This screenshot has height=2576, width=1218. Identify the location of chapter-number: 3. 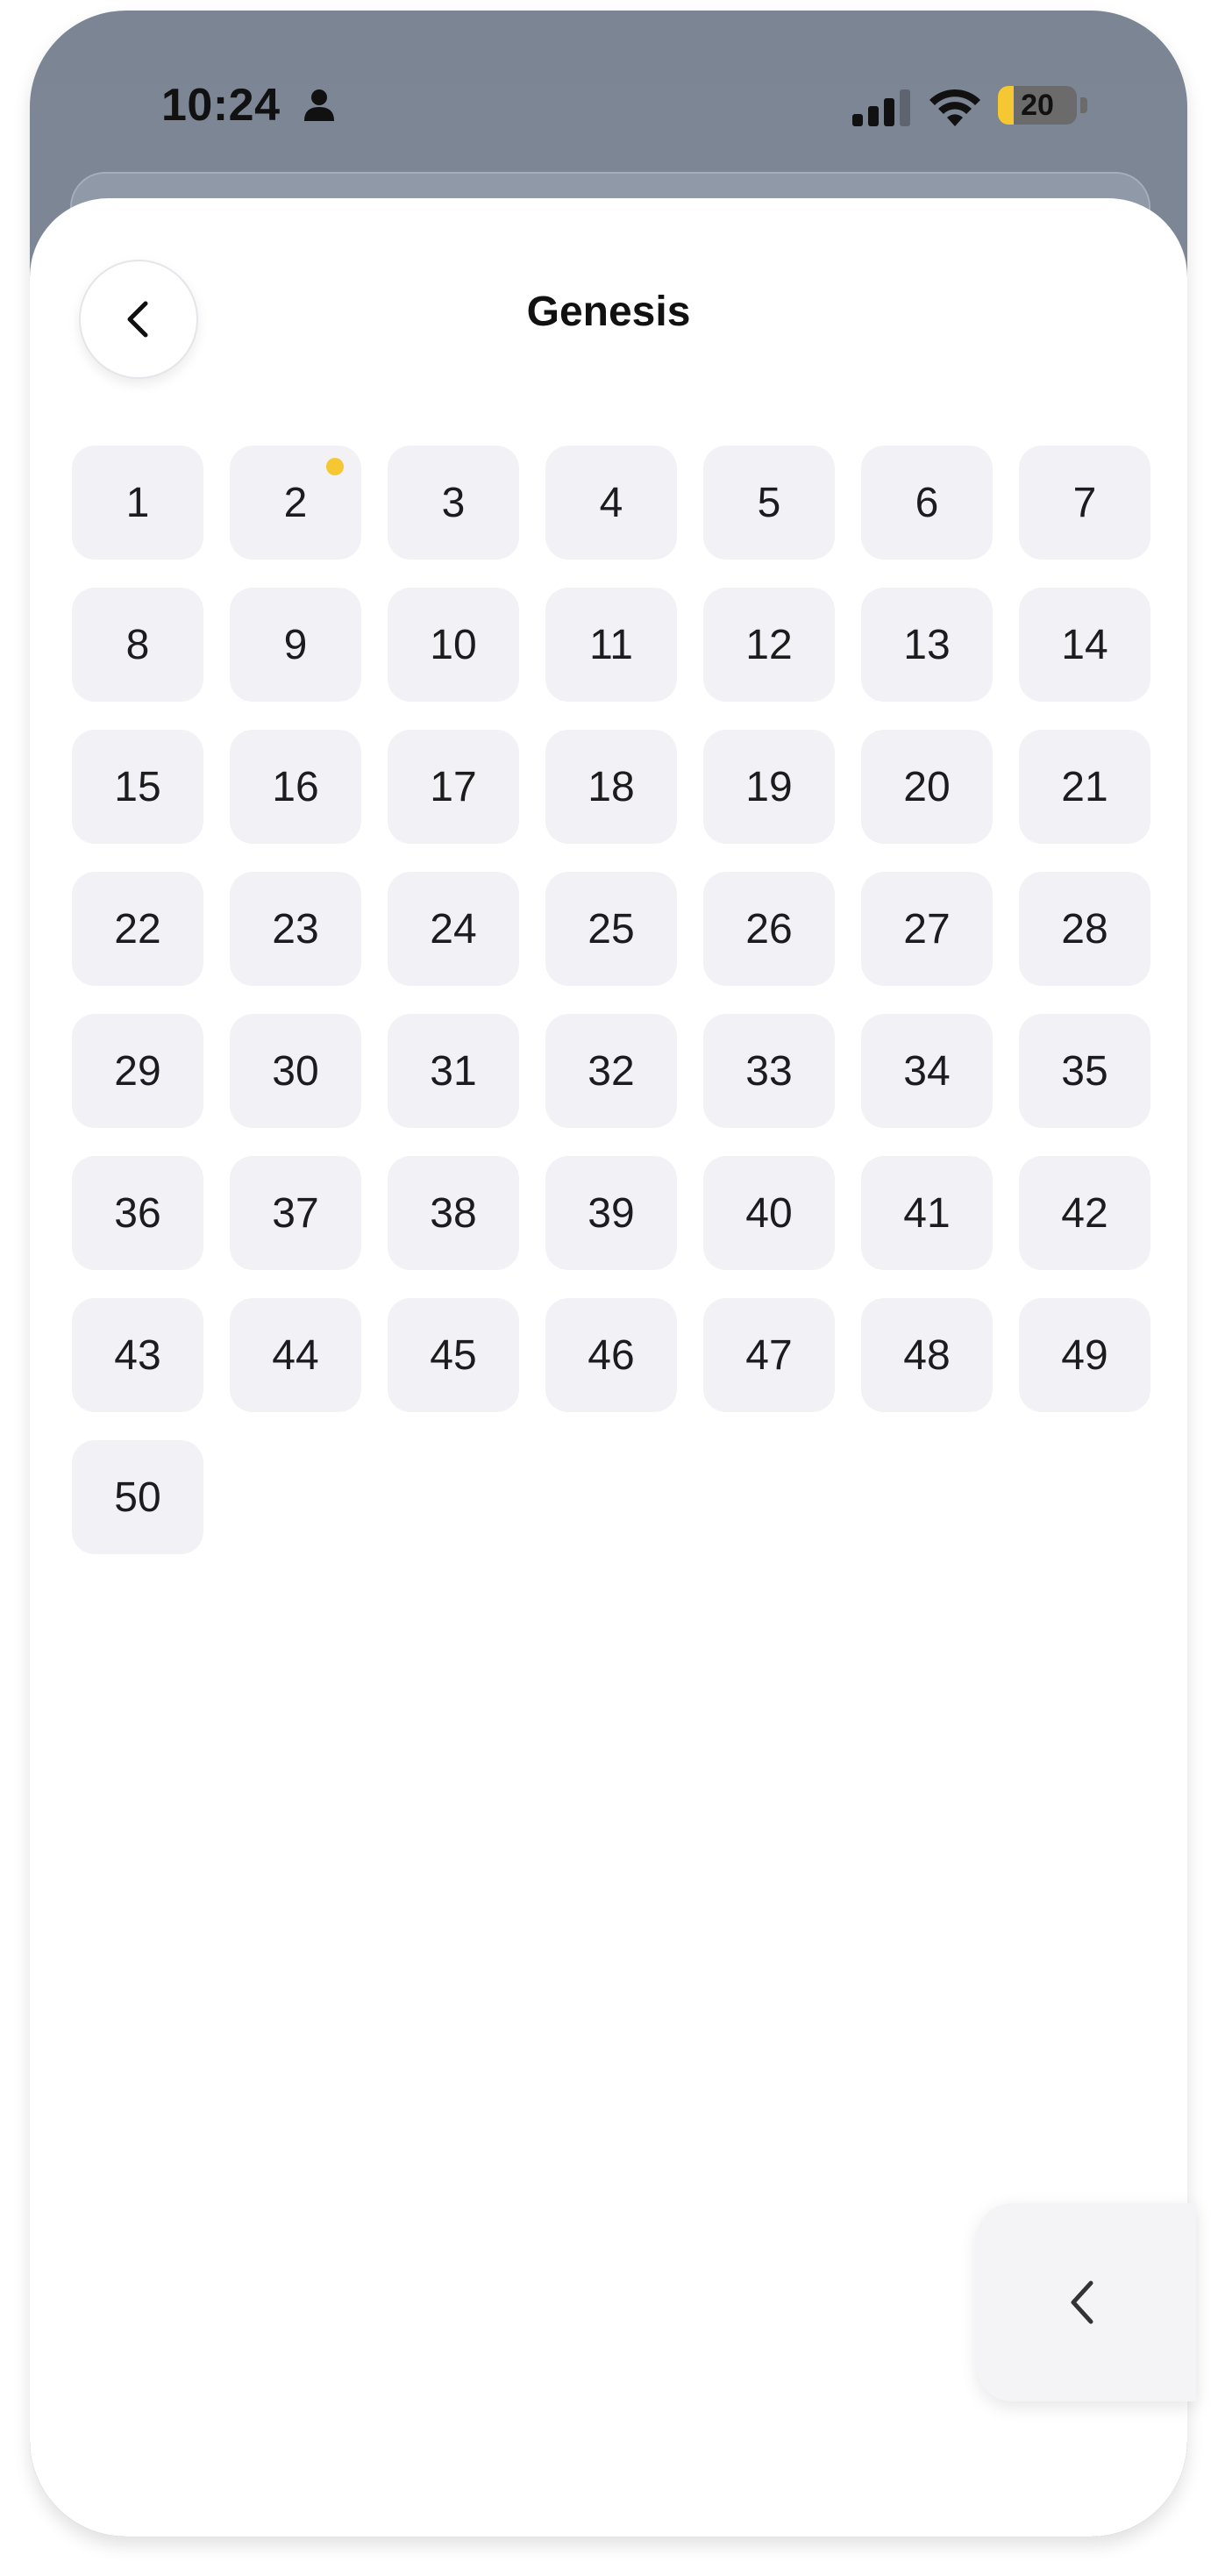
(454, 503).